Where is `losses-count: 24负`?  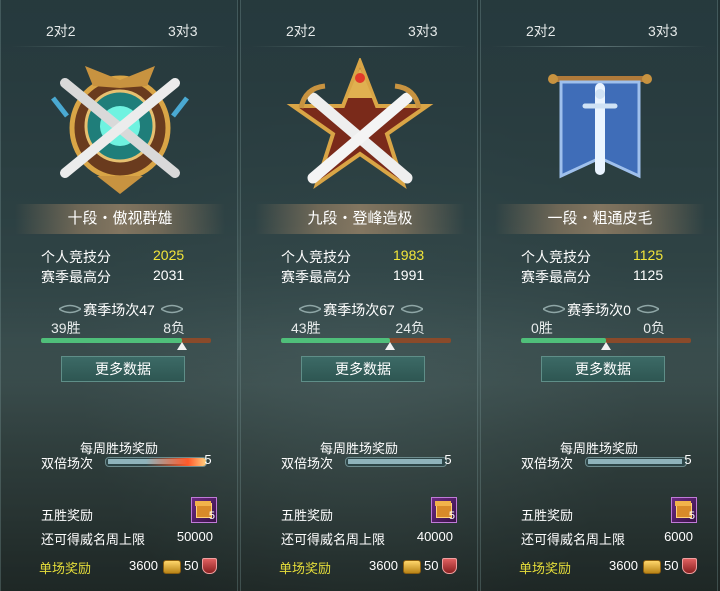
losses-count: 24负 is located at coordinates (410, 328).